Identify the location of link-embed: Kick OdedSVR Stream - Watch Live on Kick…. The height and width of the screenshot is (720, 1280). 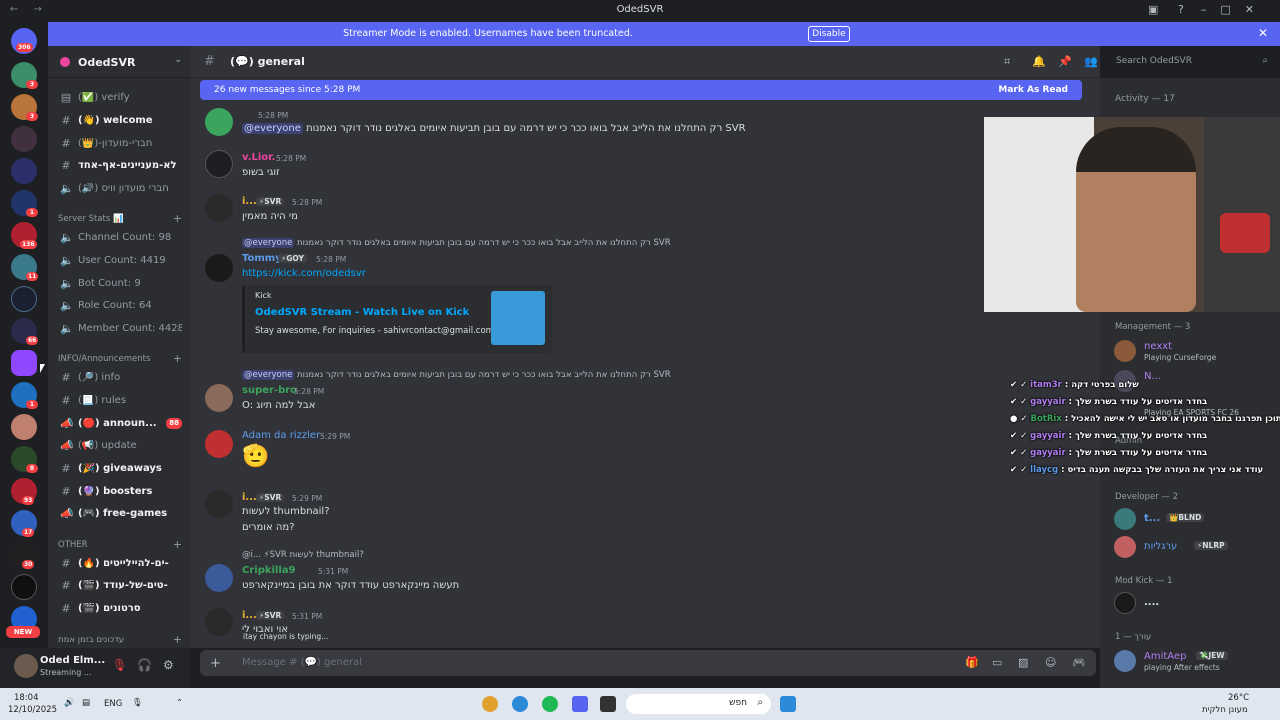
(397, 319).